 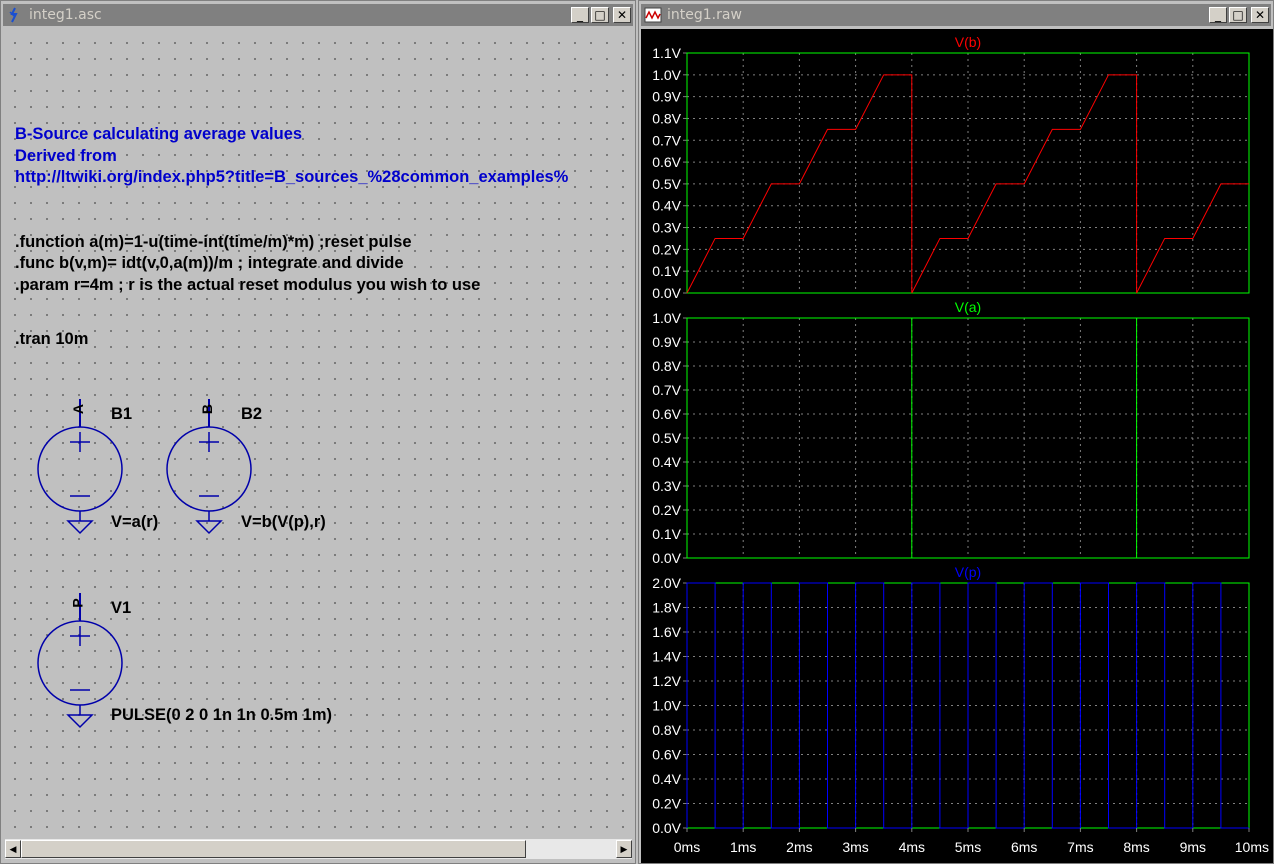 What do you see at coordinates (51, 339) in the screenshot?
I see `directive-tran: .tran 10m` at bounding box center [51, 339].